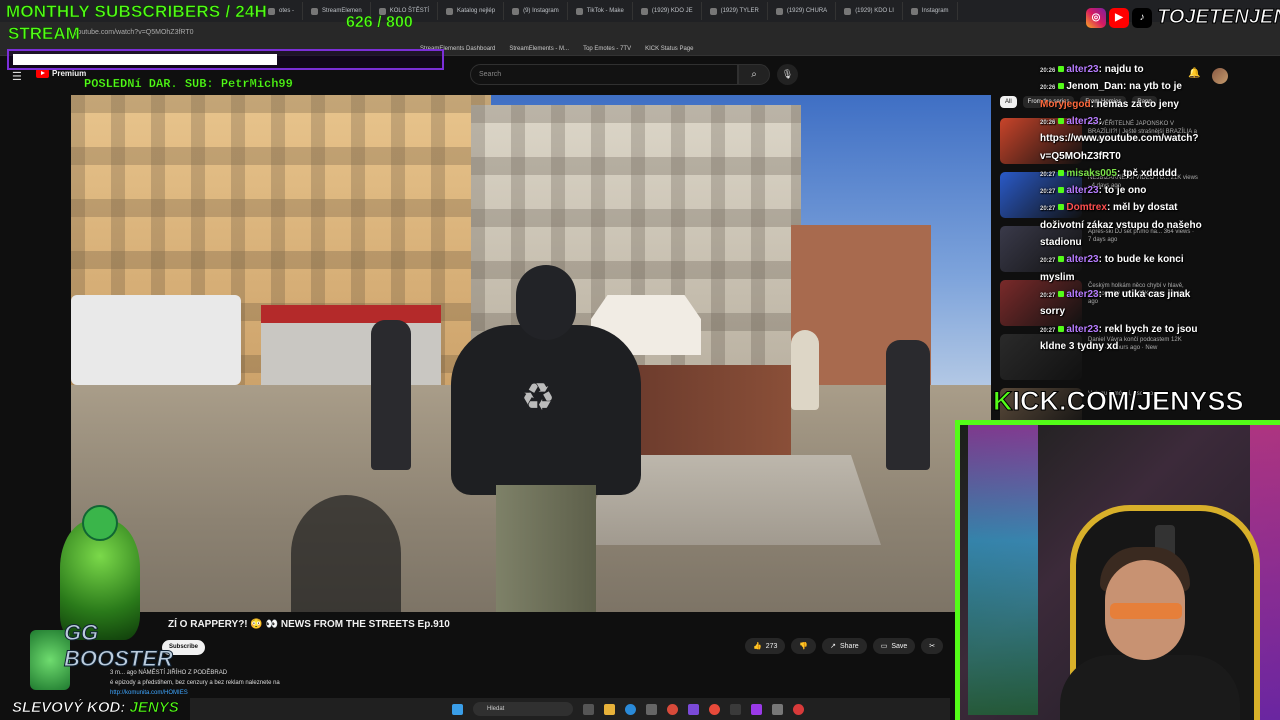 This screenshot has width=1280, height=720. What do you see at coordinates (101, 597) in the screenshot?
I see `sponsor-mascot: GG BOOSTER` at bounding box center [101, 597].